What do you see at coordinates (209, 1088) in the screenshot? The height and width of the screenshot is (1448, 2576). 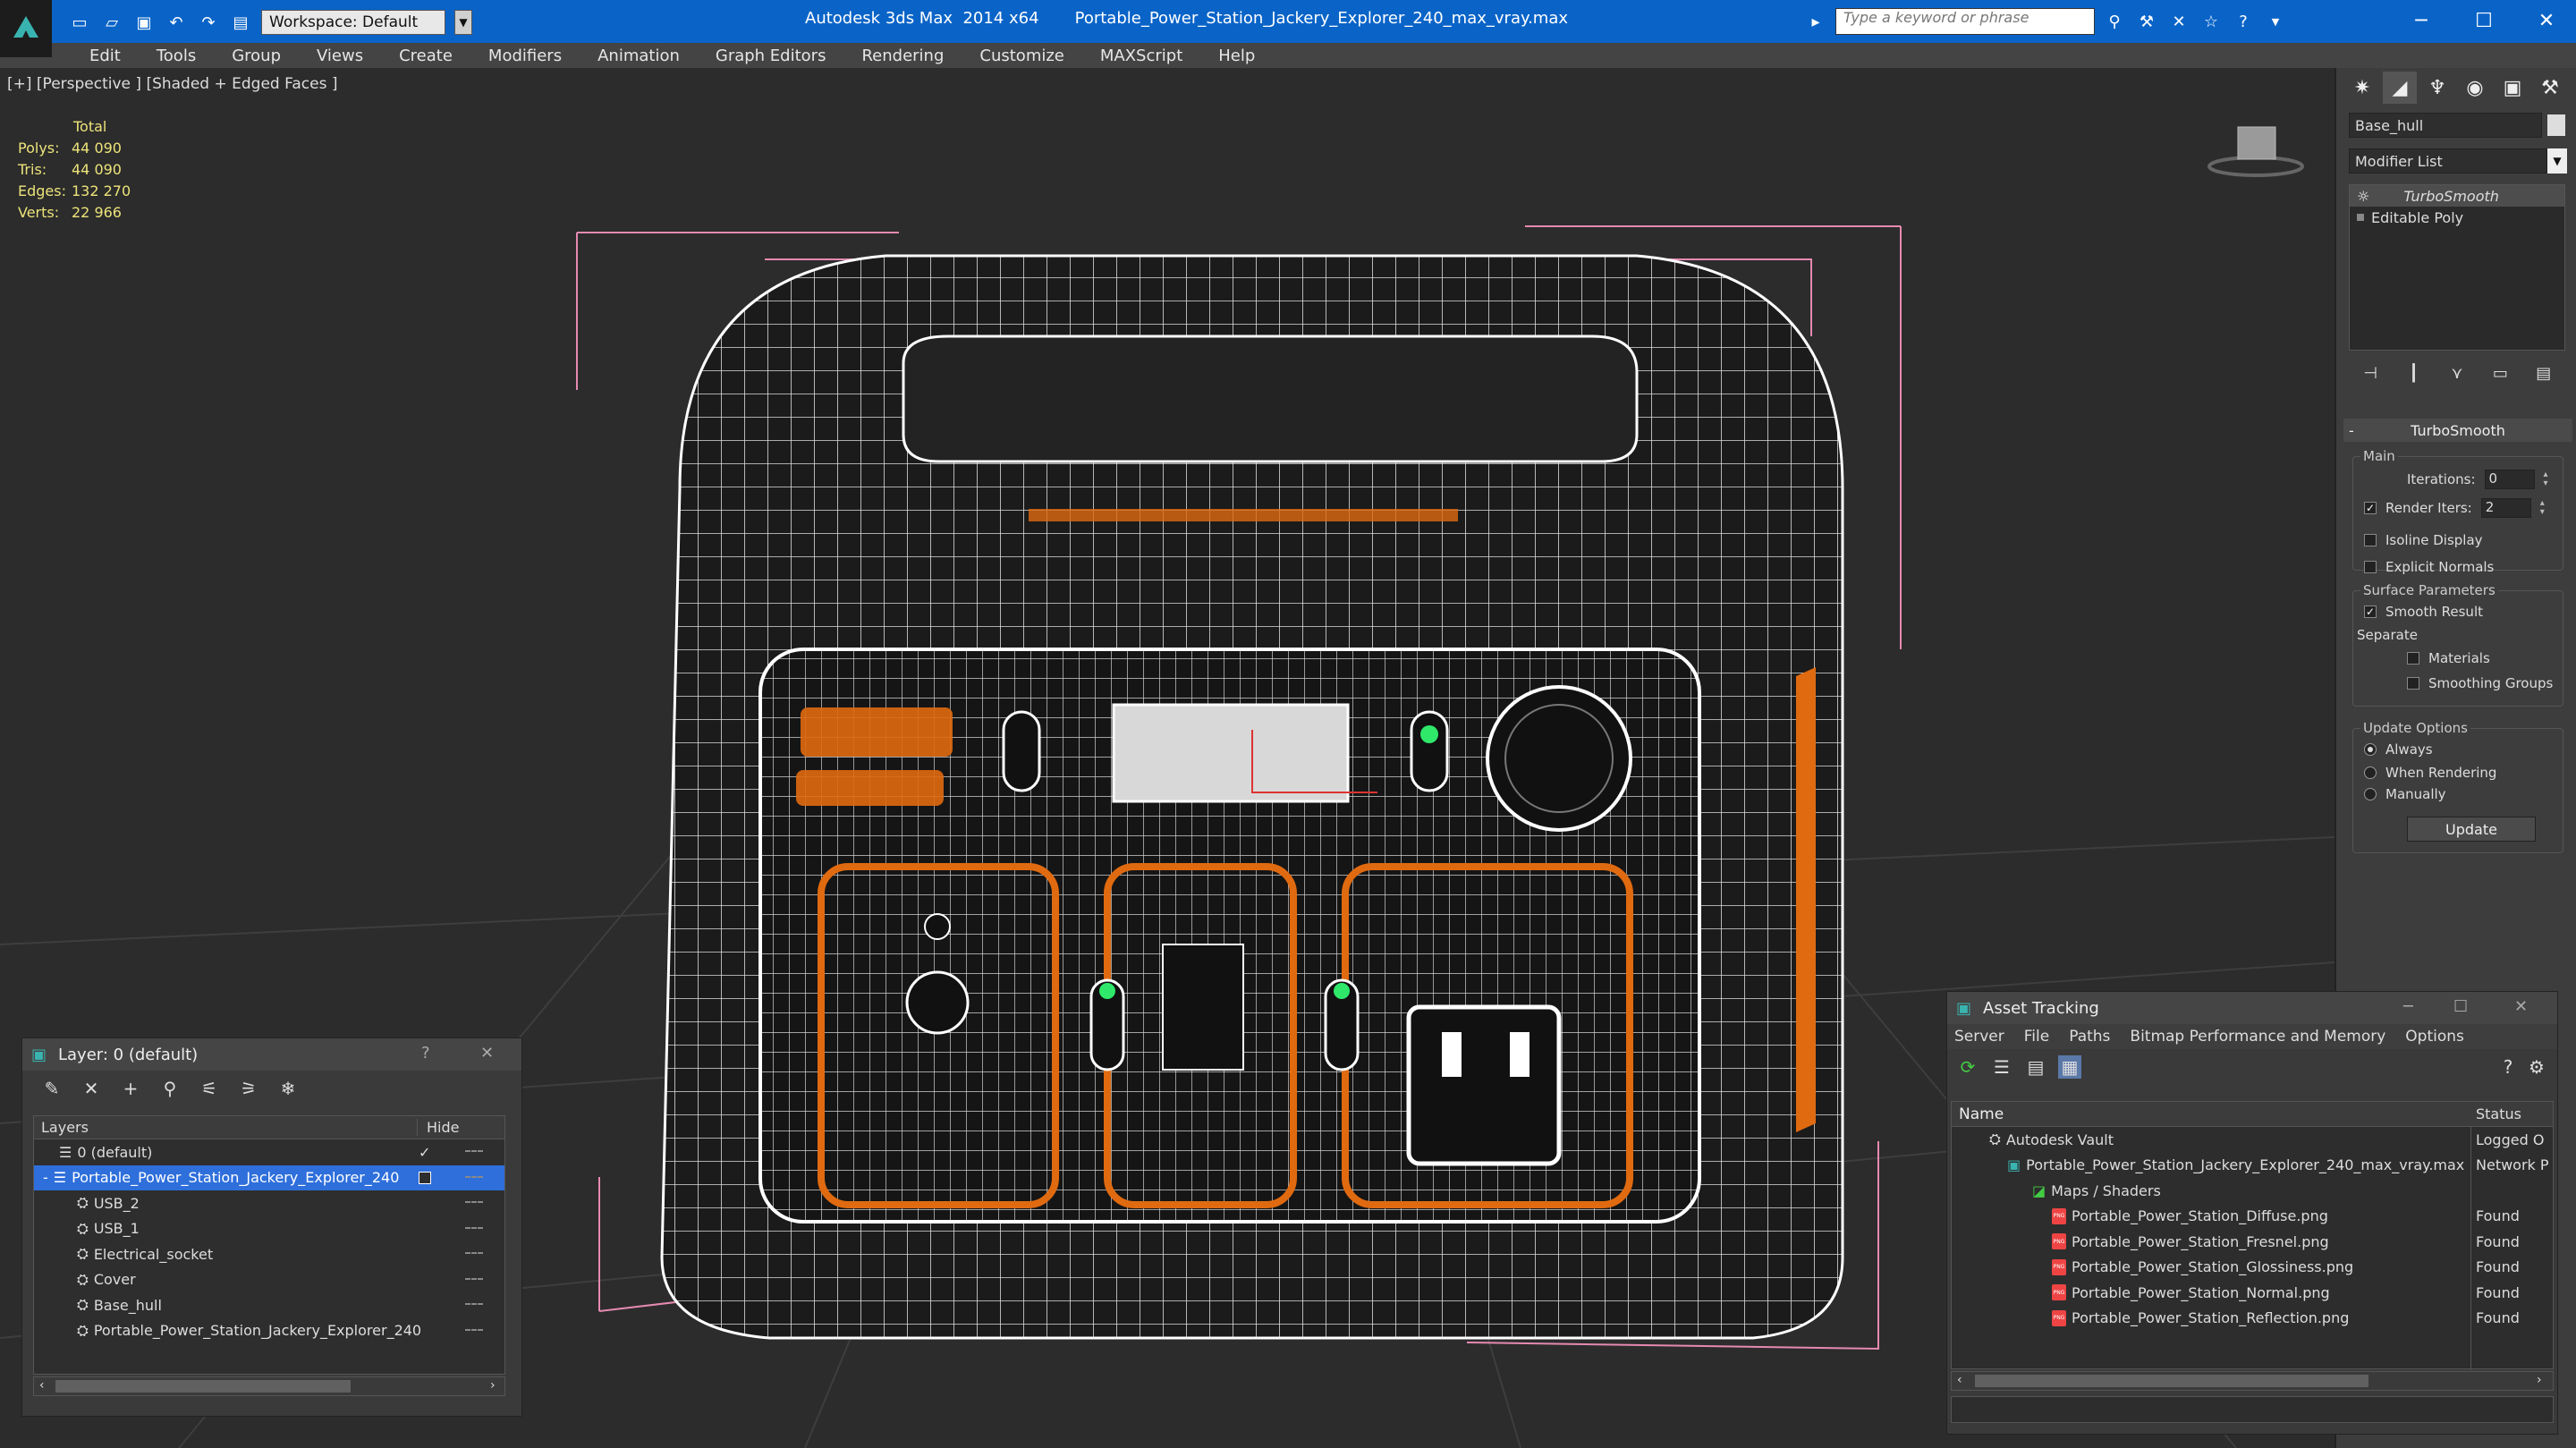 I see `highlight-layer-icon: ⚟` at bounding box center [209, 1088].